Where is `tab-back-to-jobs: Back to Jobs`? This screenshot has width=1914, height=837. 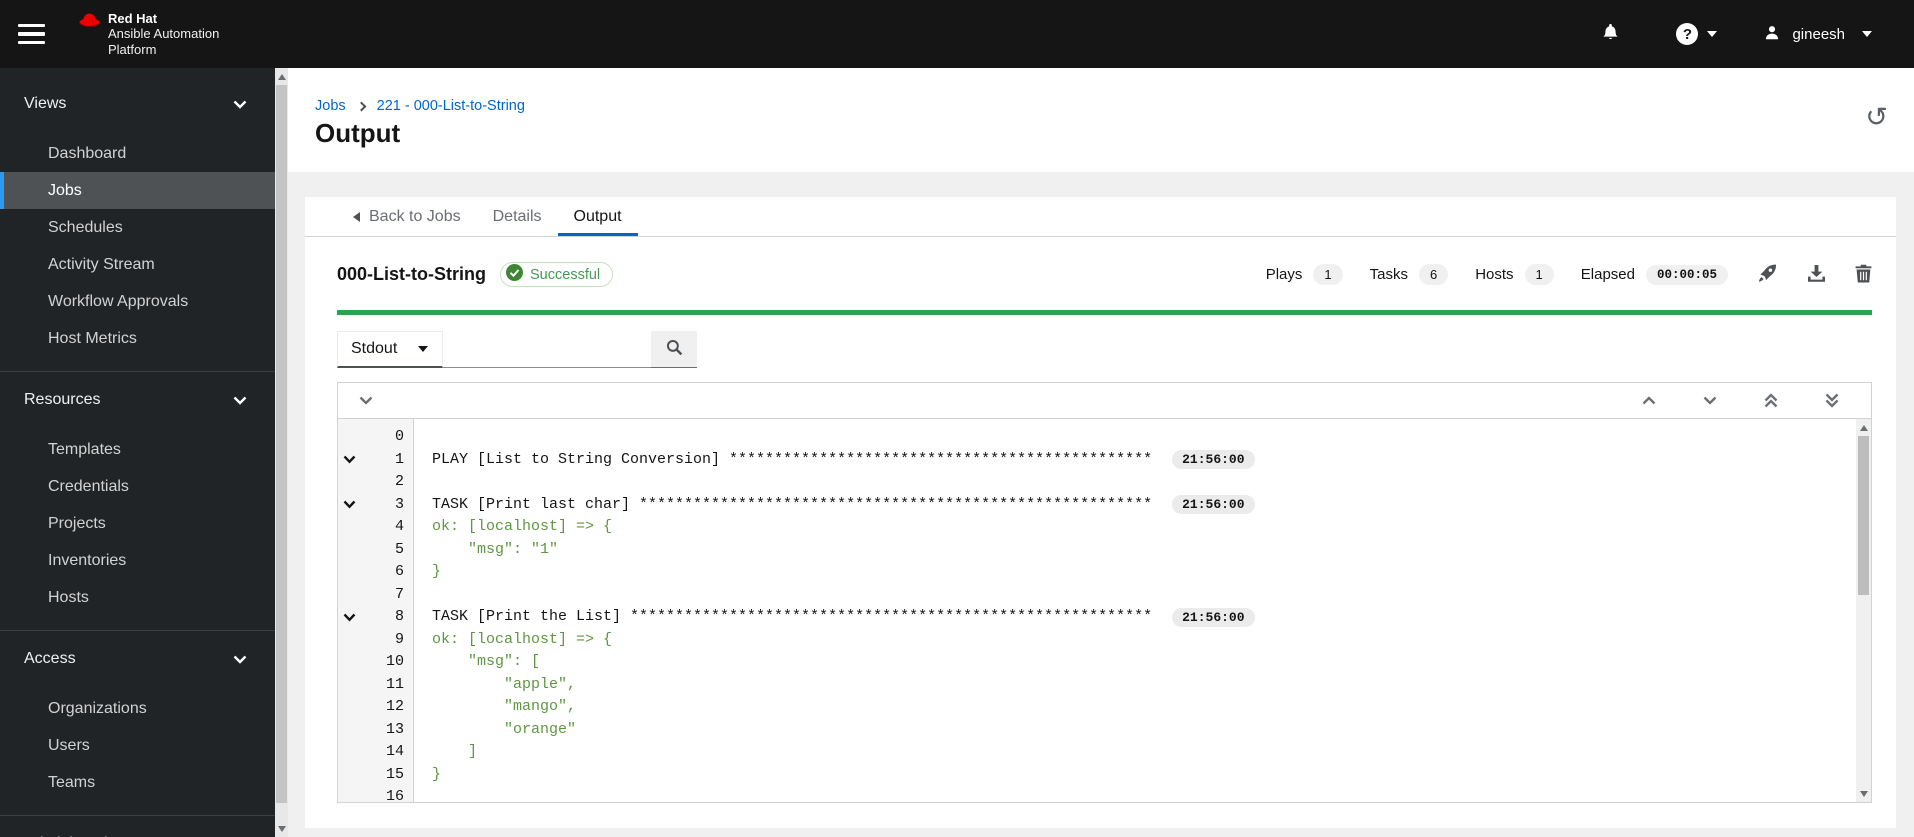 tab-back-to-jobs: Back to Jobs is located at coordinates (407, 216).